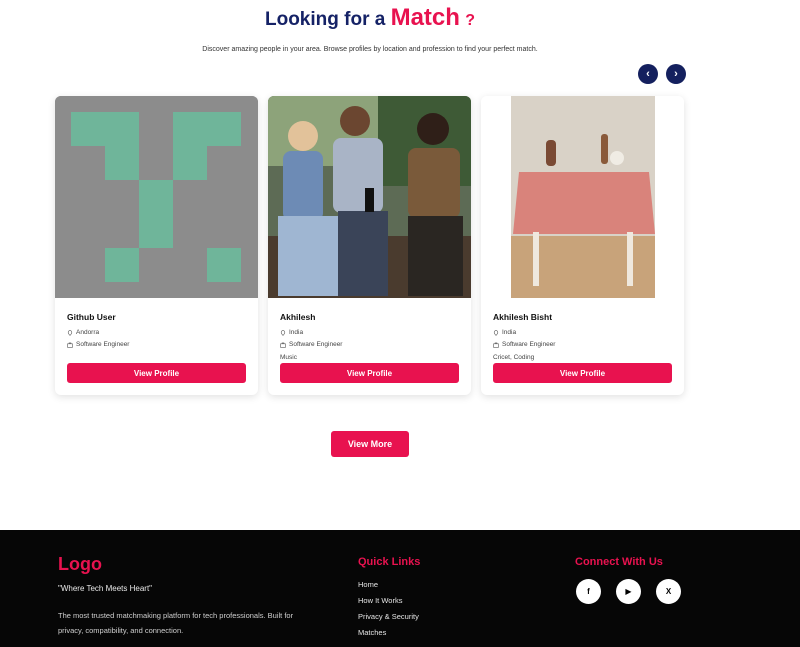 Image resolution: width=800 pixels, height=647 pixels. What do you see at coordinates (105, 588) in the screenshot?
I see `footer-tagline: "Where Tech Meets Heart"` at bounding box center [105, 588].